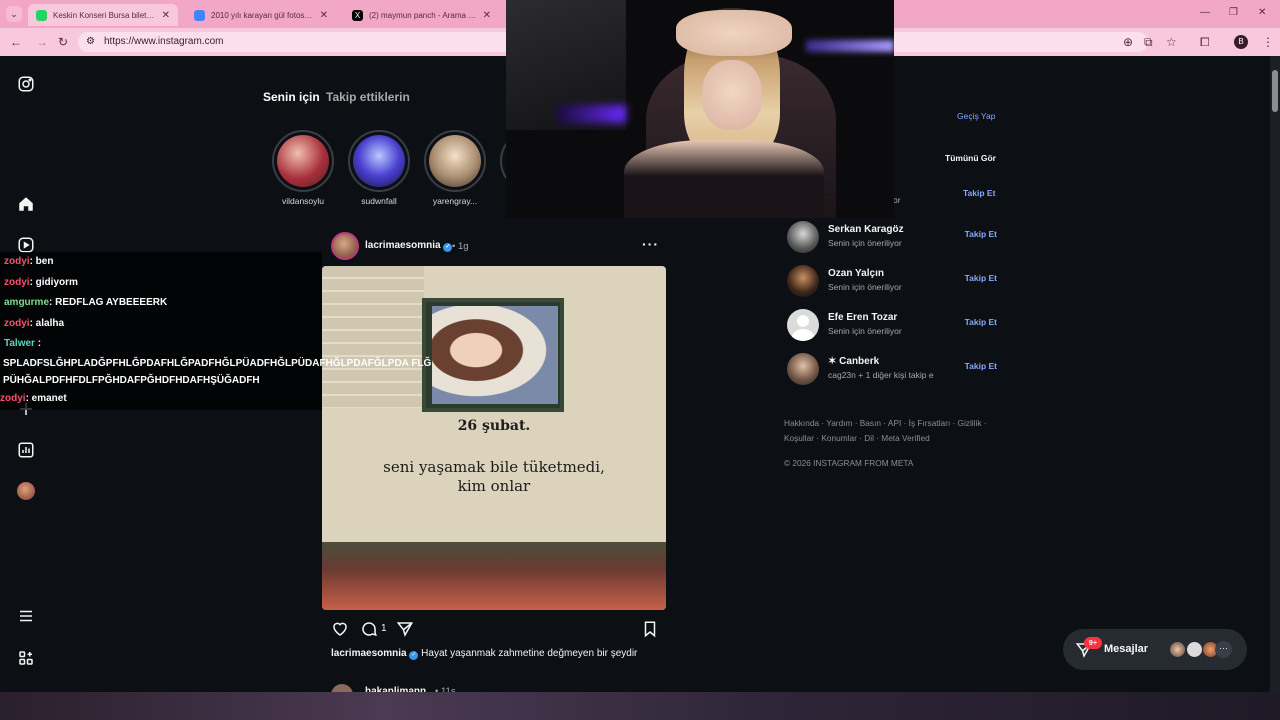 This screenshot has height=720, width=1280. I want to click on story-item: sudwnfall, so click(379, 168).